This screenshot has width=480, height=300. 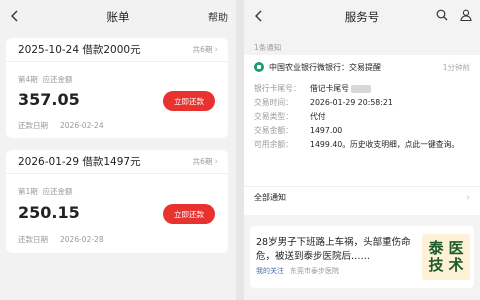 I want to click on due-date: 2026-02-24, so click(x=82, y=125).